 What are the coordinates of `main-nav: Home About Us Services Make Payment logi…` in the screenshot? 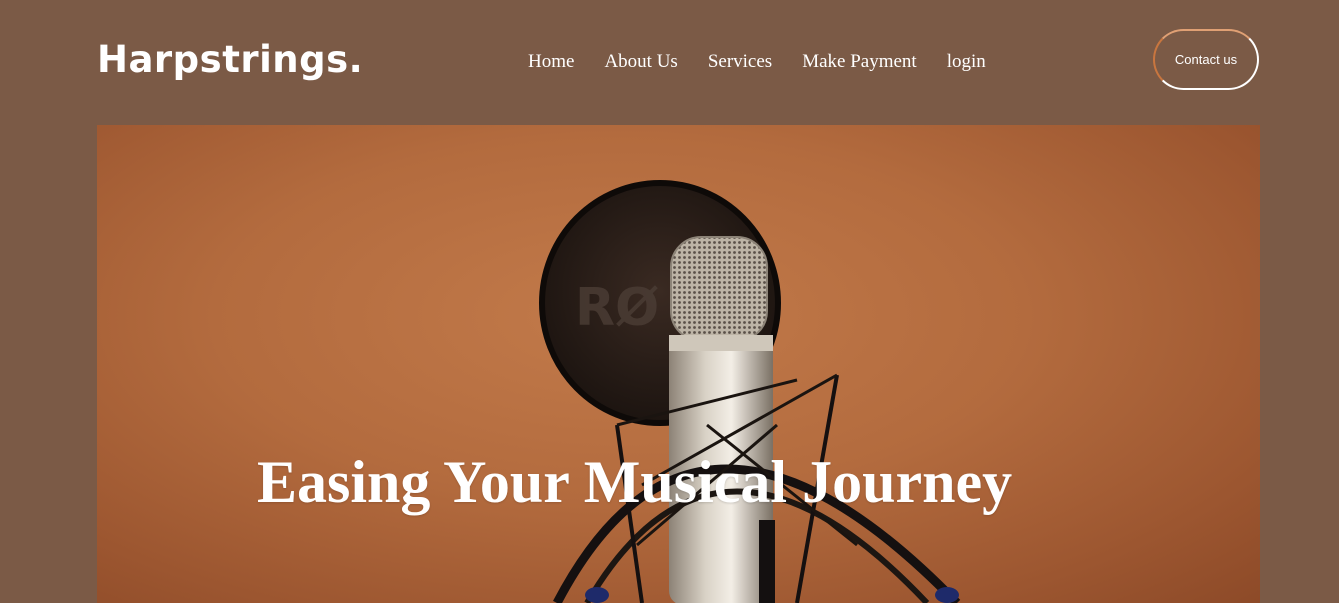 It's located at (757, 62).